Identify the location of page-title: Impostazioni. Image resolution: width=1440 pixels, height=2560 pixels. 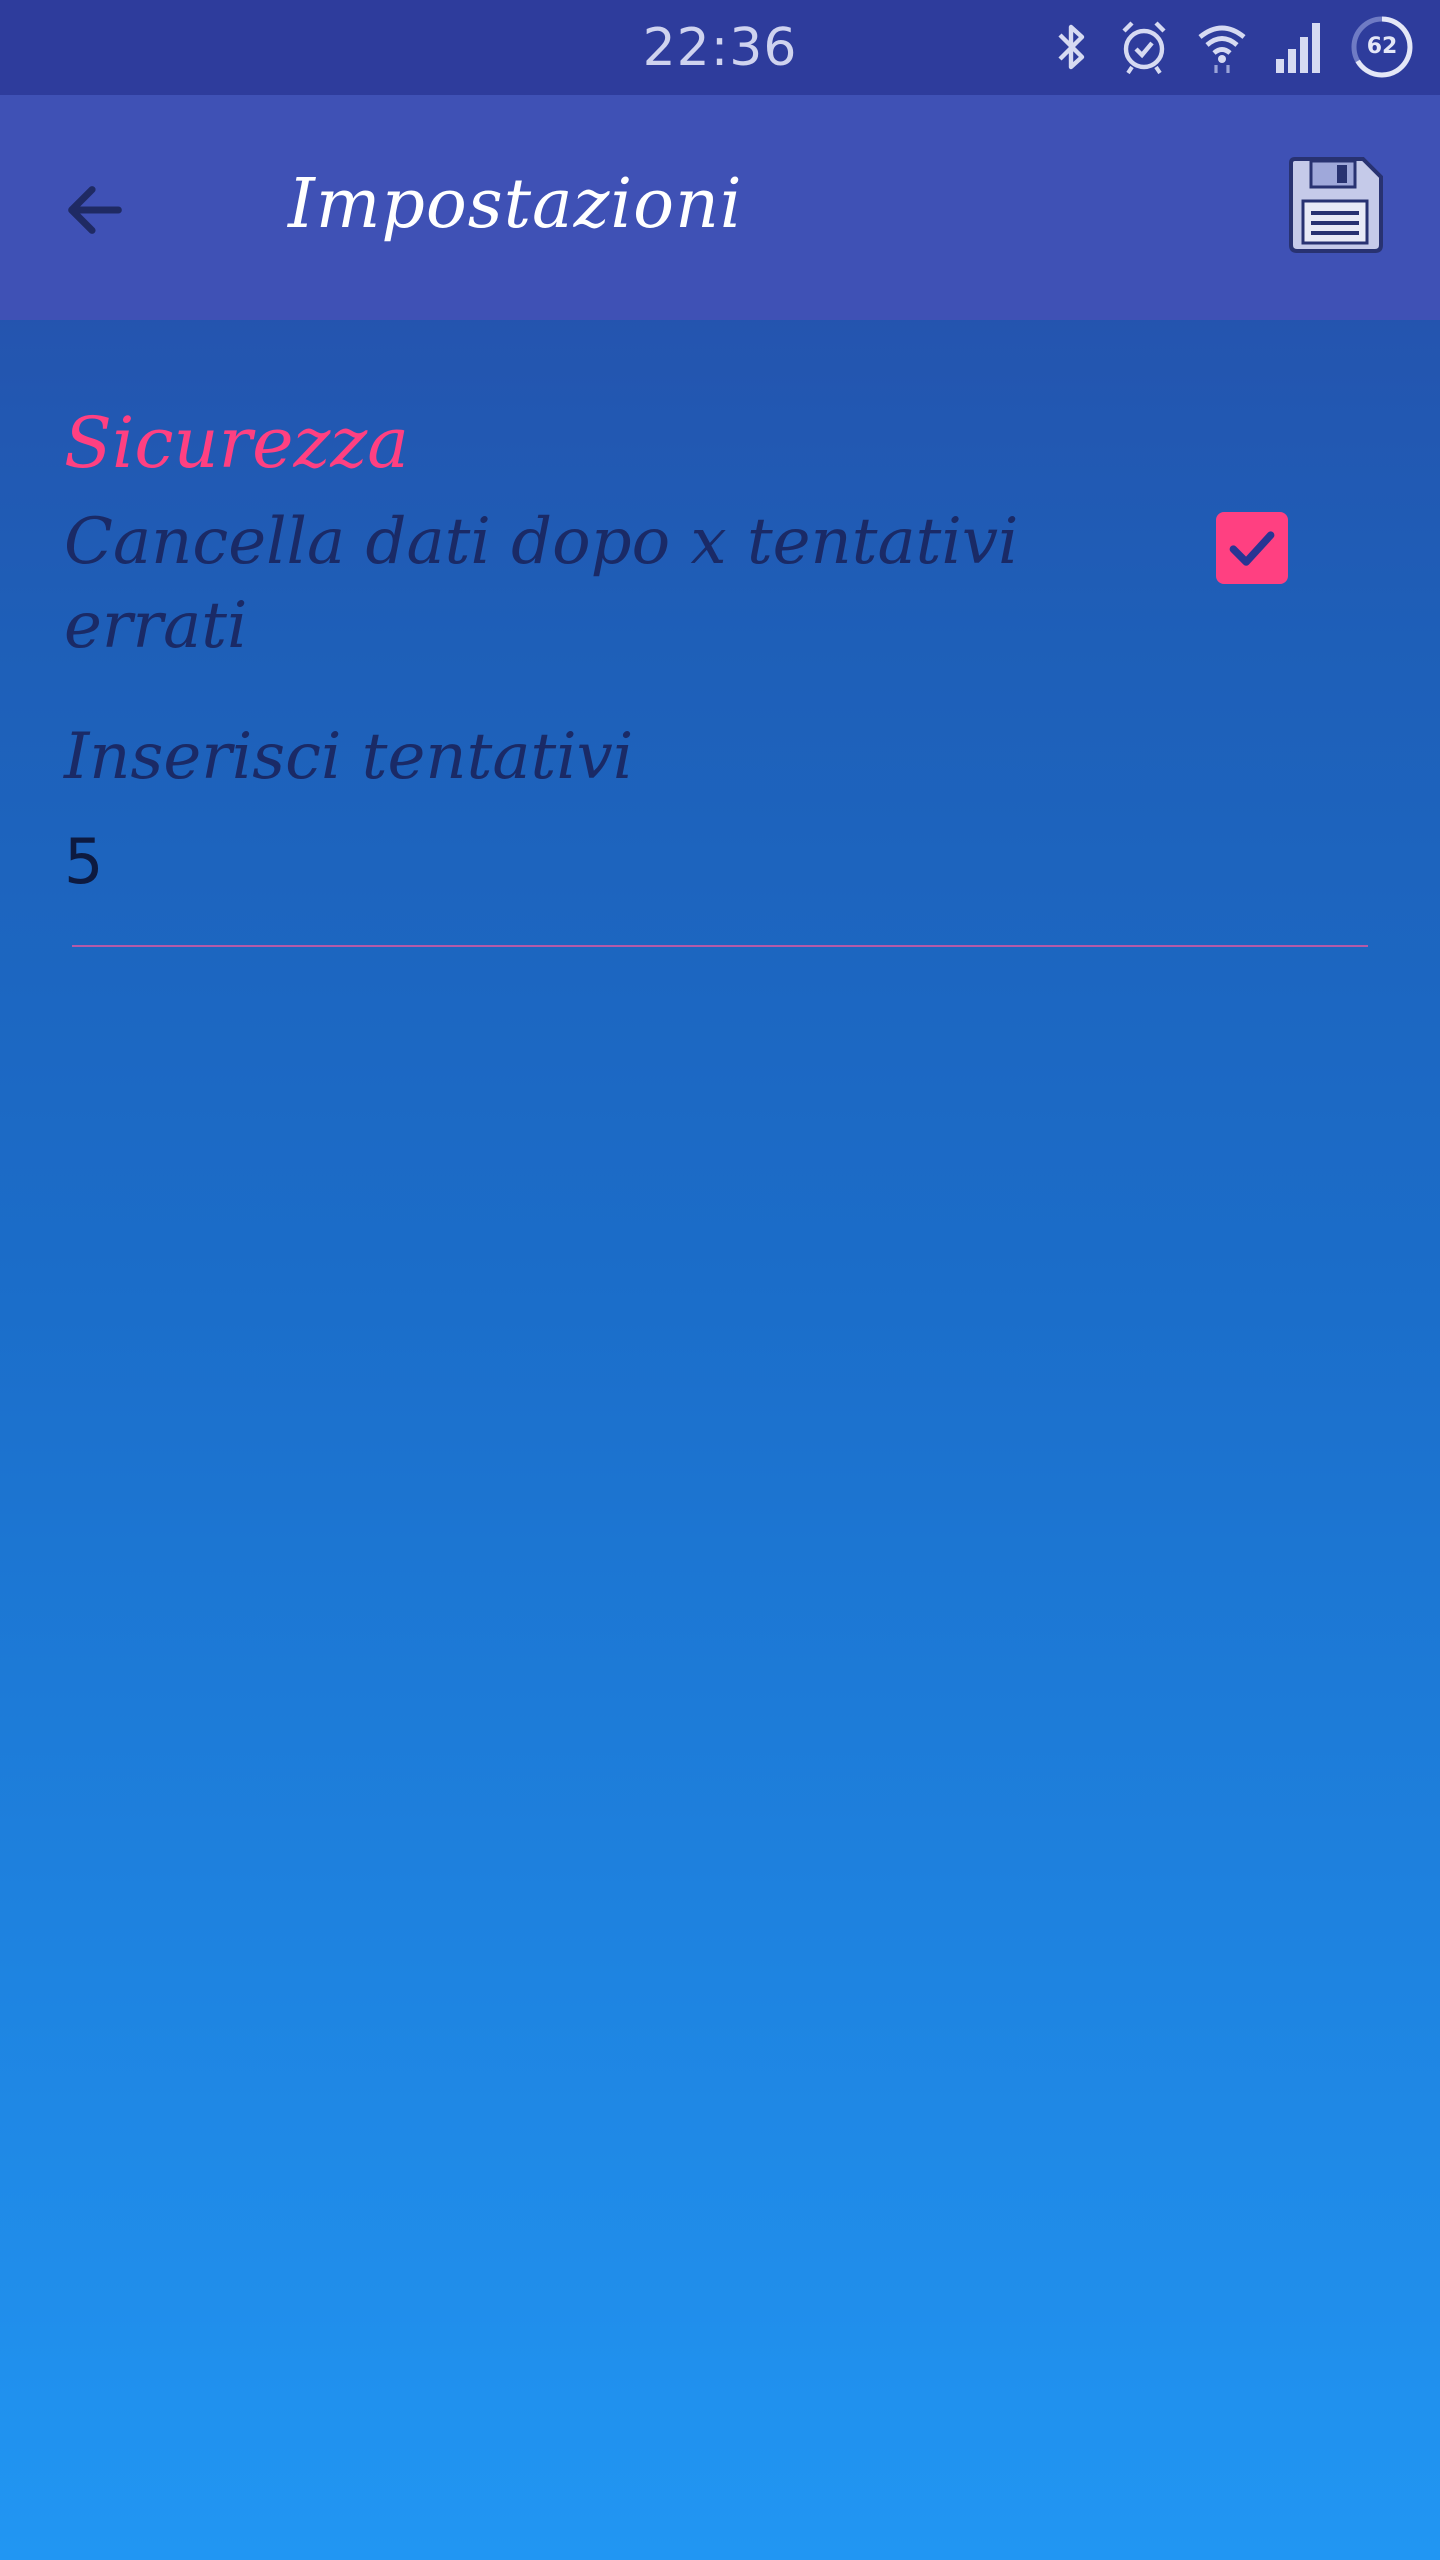
(515, 204).